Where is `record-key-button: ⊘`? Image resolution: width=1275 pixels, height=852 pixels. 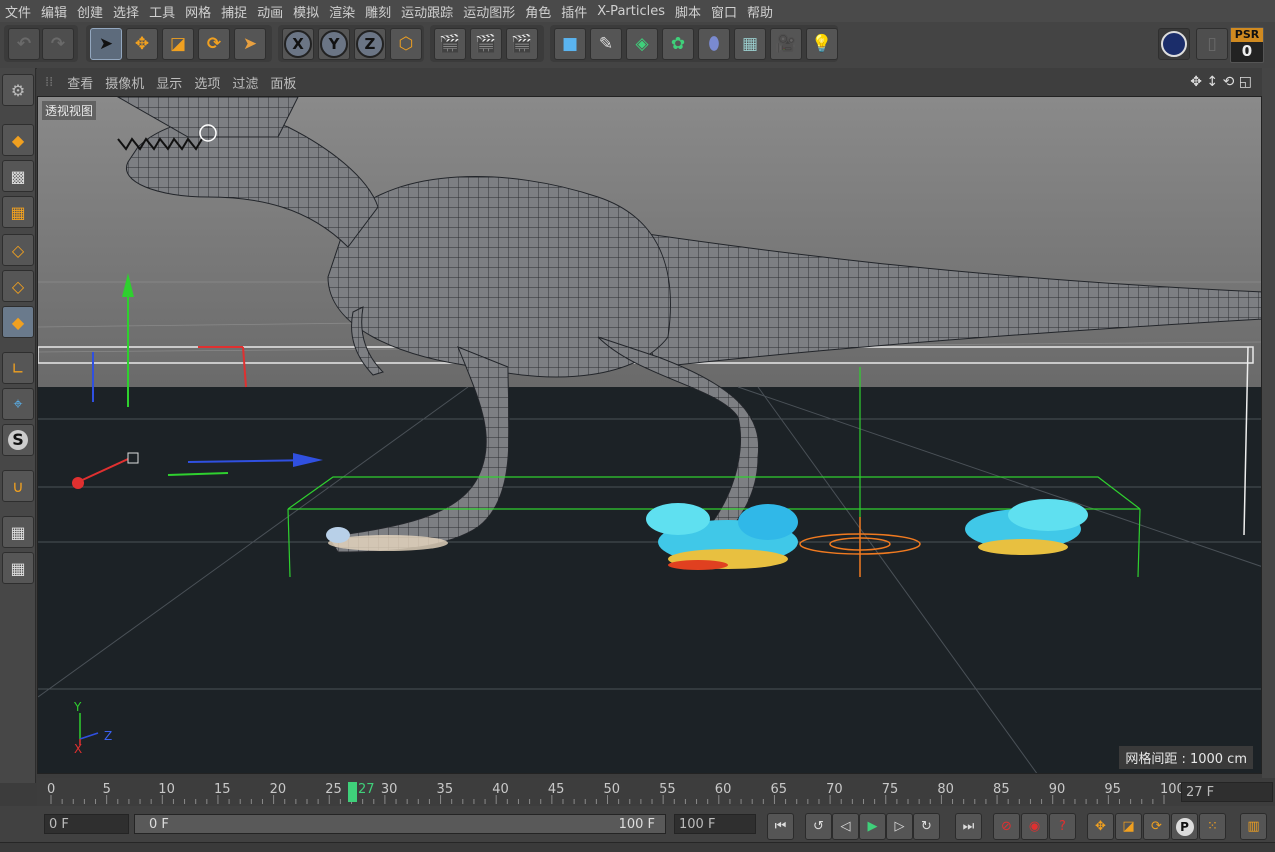
record-key-button: ⊘ is located at coordinates (1006, 826).